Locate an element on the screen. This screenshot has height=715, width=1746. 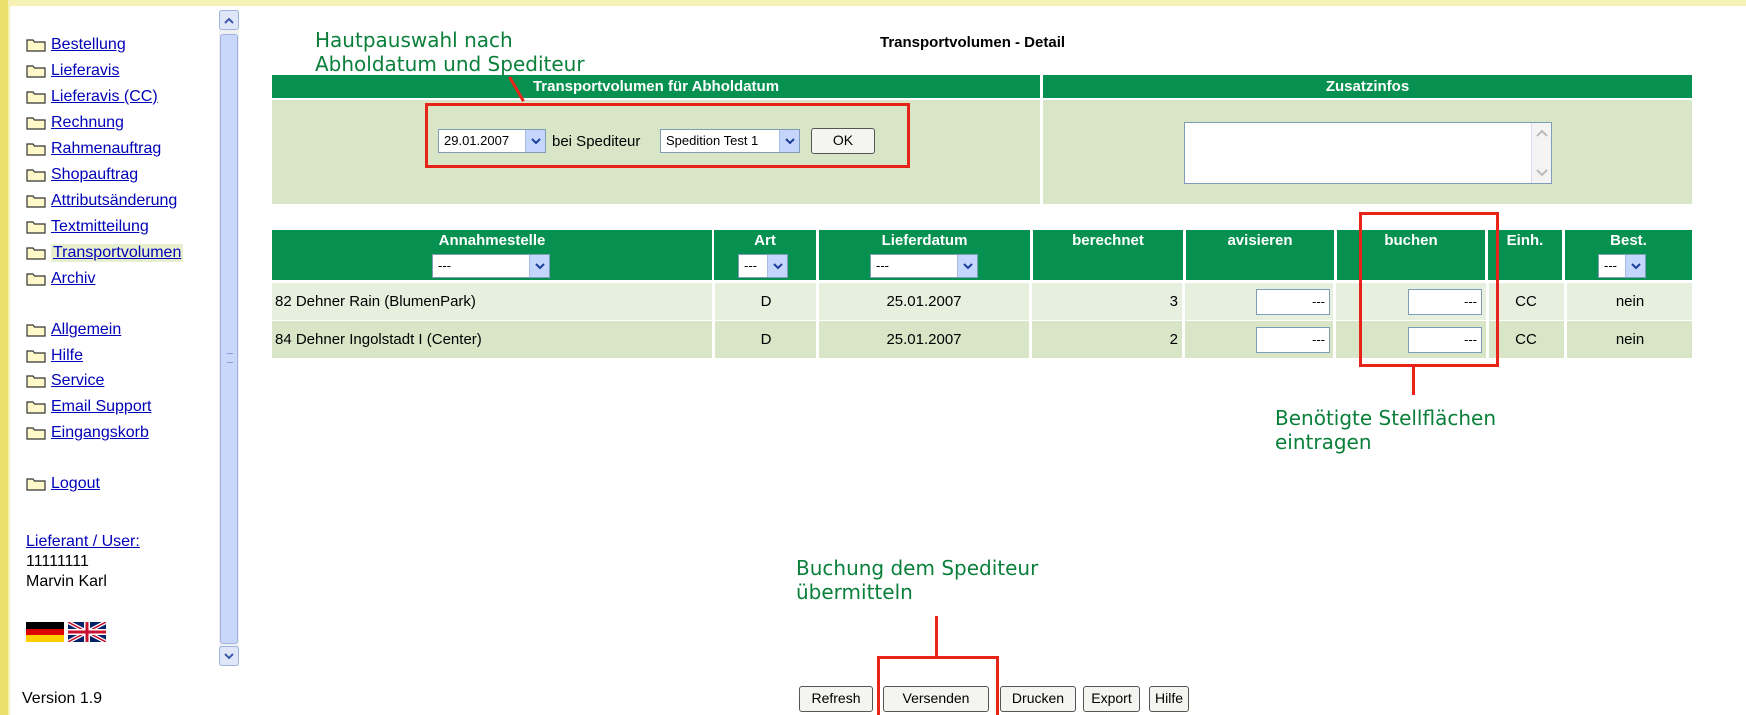
page-title: Transportvolumen - Detail is located at coordinates (973, 42).